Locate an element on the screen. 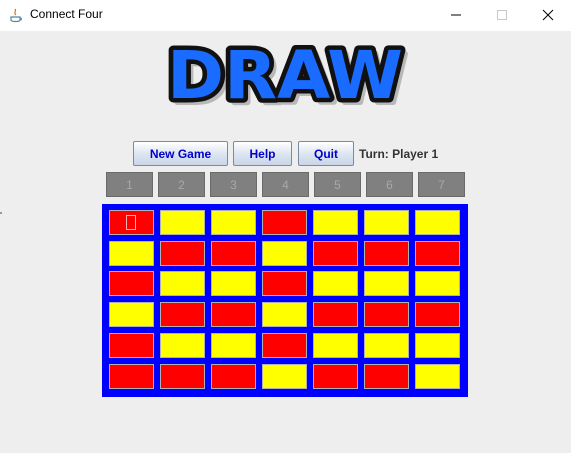 The width and height of the screenshot is (571, 453). help-button: Help is located at coordinates (262, 153).